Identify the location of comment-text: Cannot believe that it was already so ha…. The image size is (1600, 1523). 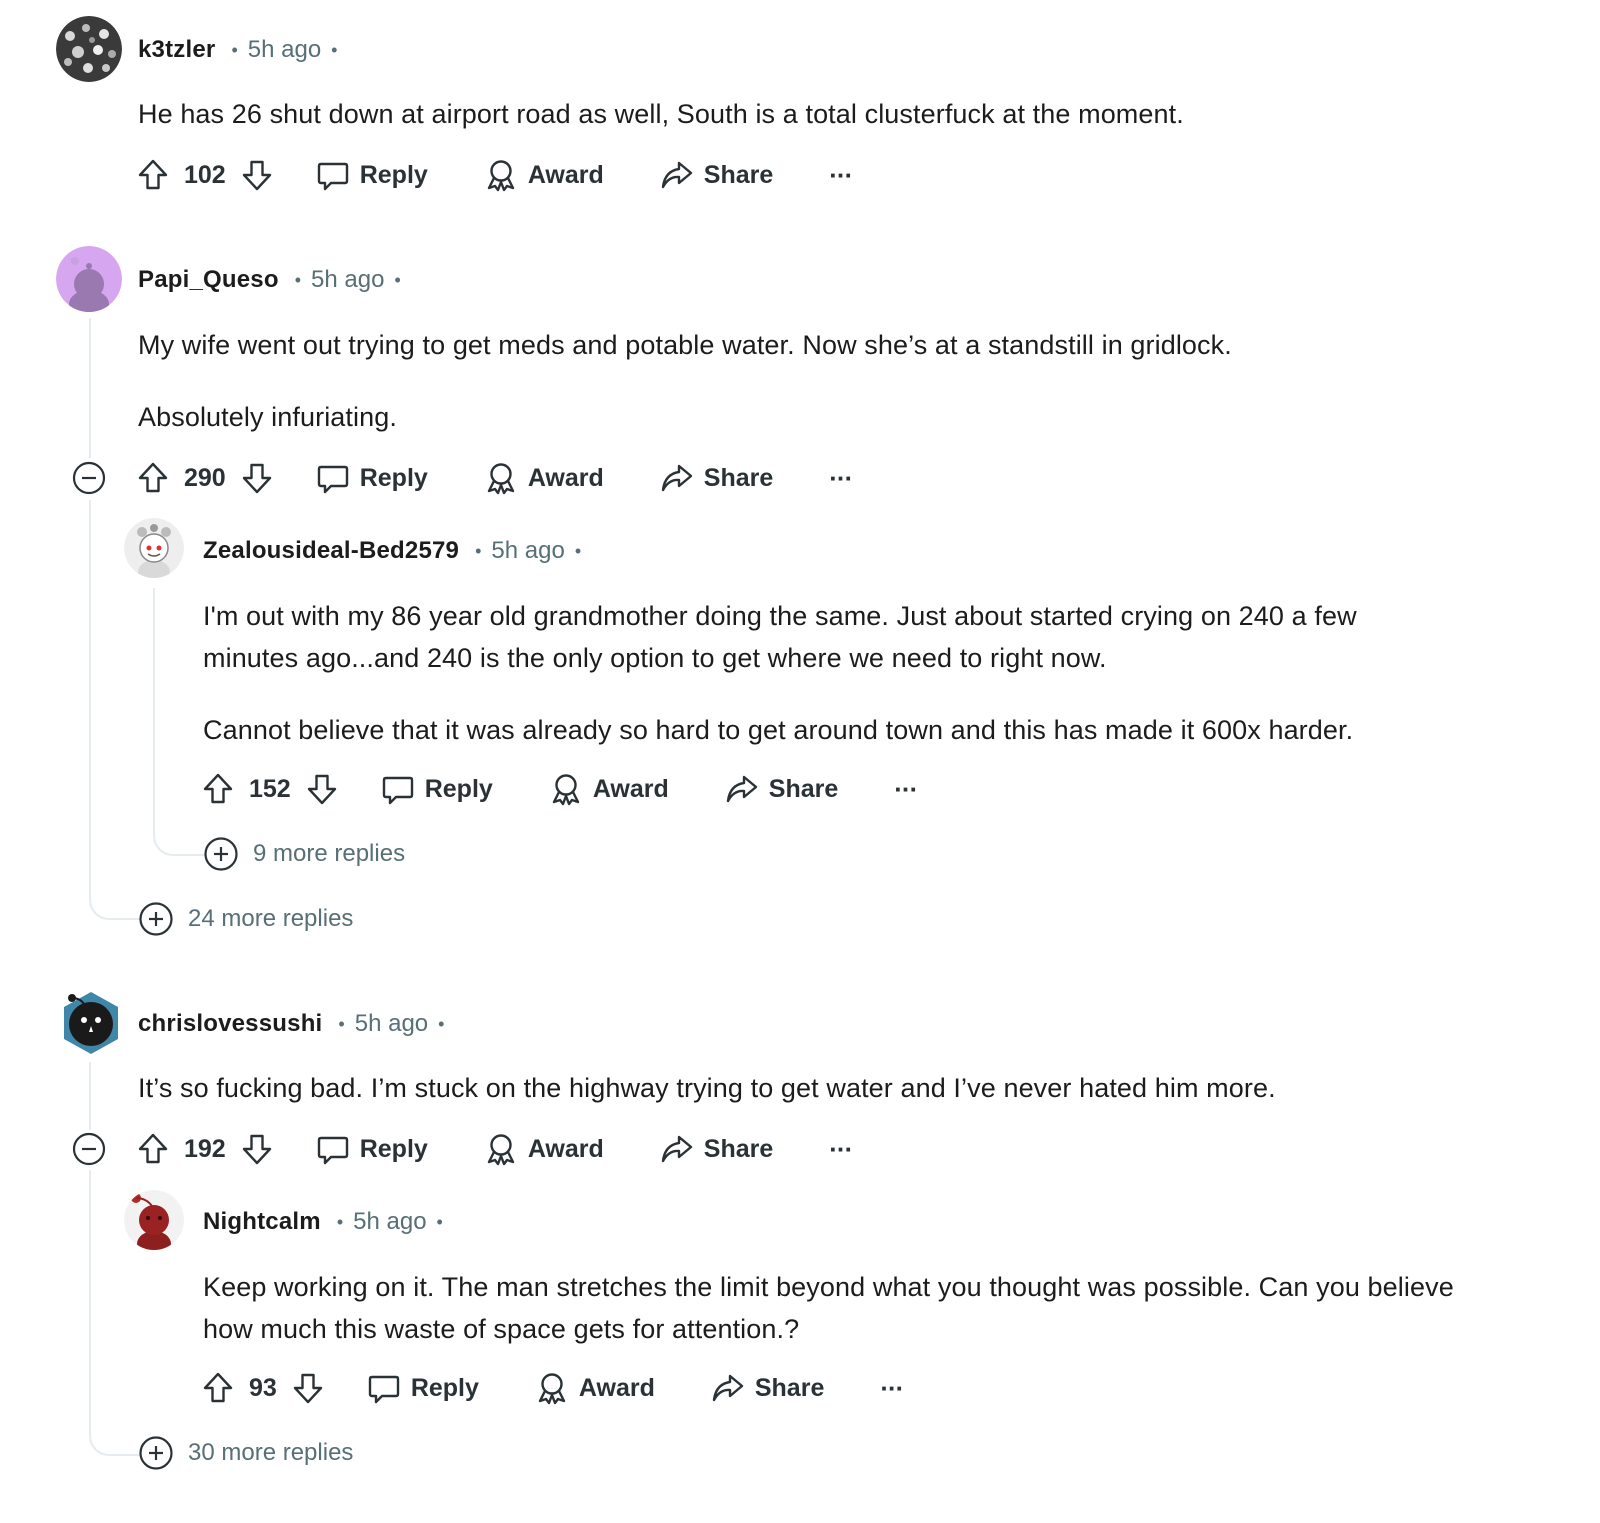
(778, 730).